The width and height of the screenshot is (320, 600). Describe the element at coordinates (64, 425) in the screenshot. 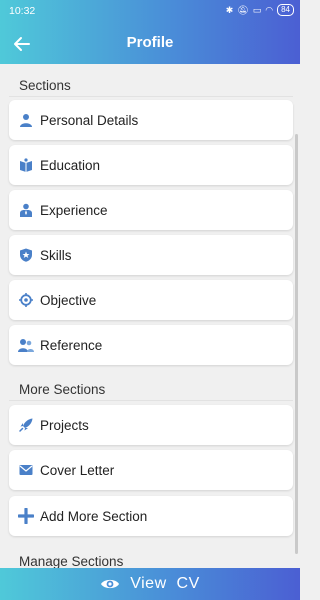

I see `section-item-label: Projects` at that location.